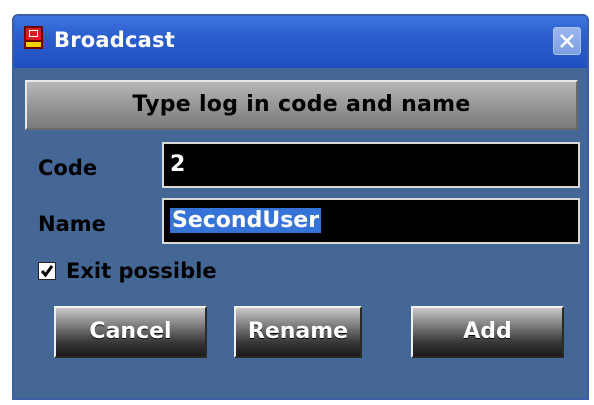  Describe the element at coordinates (298, 332) in the screenshot. I see `rename-button: Rename` at that location.